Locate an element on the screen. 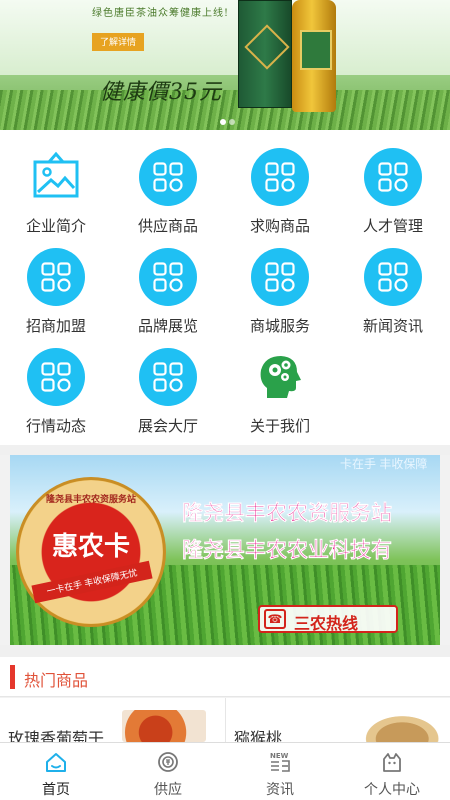  grid-item: 展会大厅 is located at coordinates (168, 382).